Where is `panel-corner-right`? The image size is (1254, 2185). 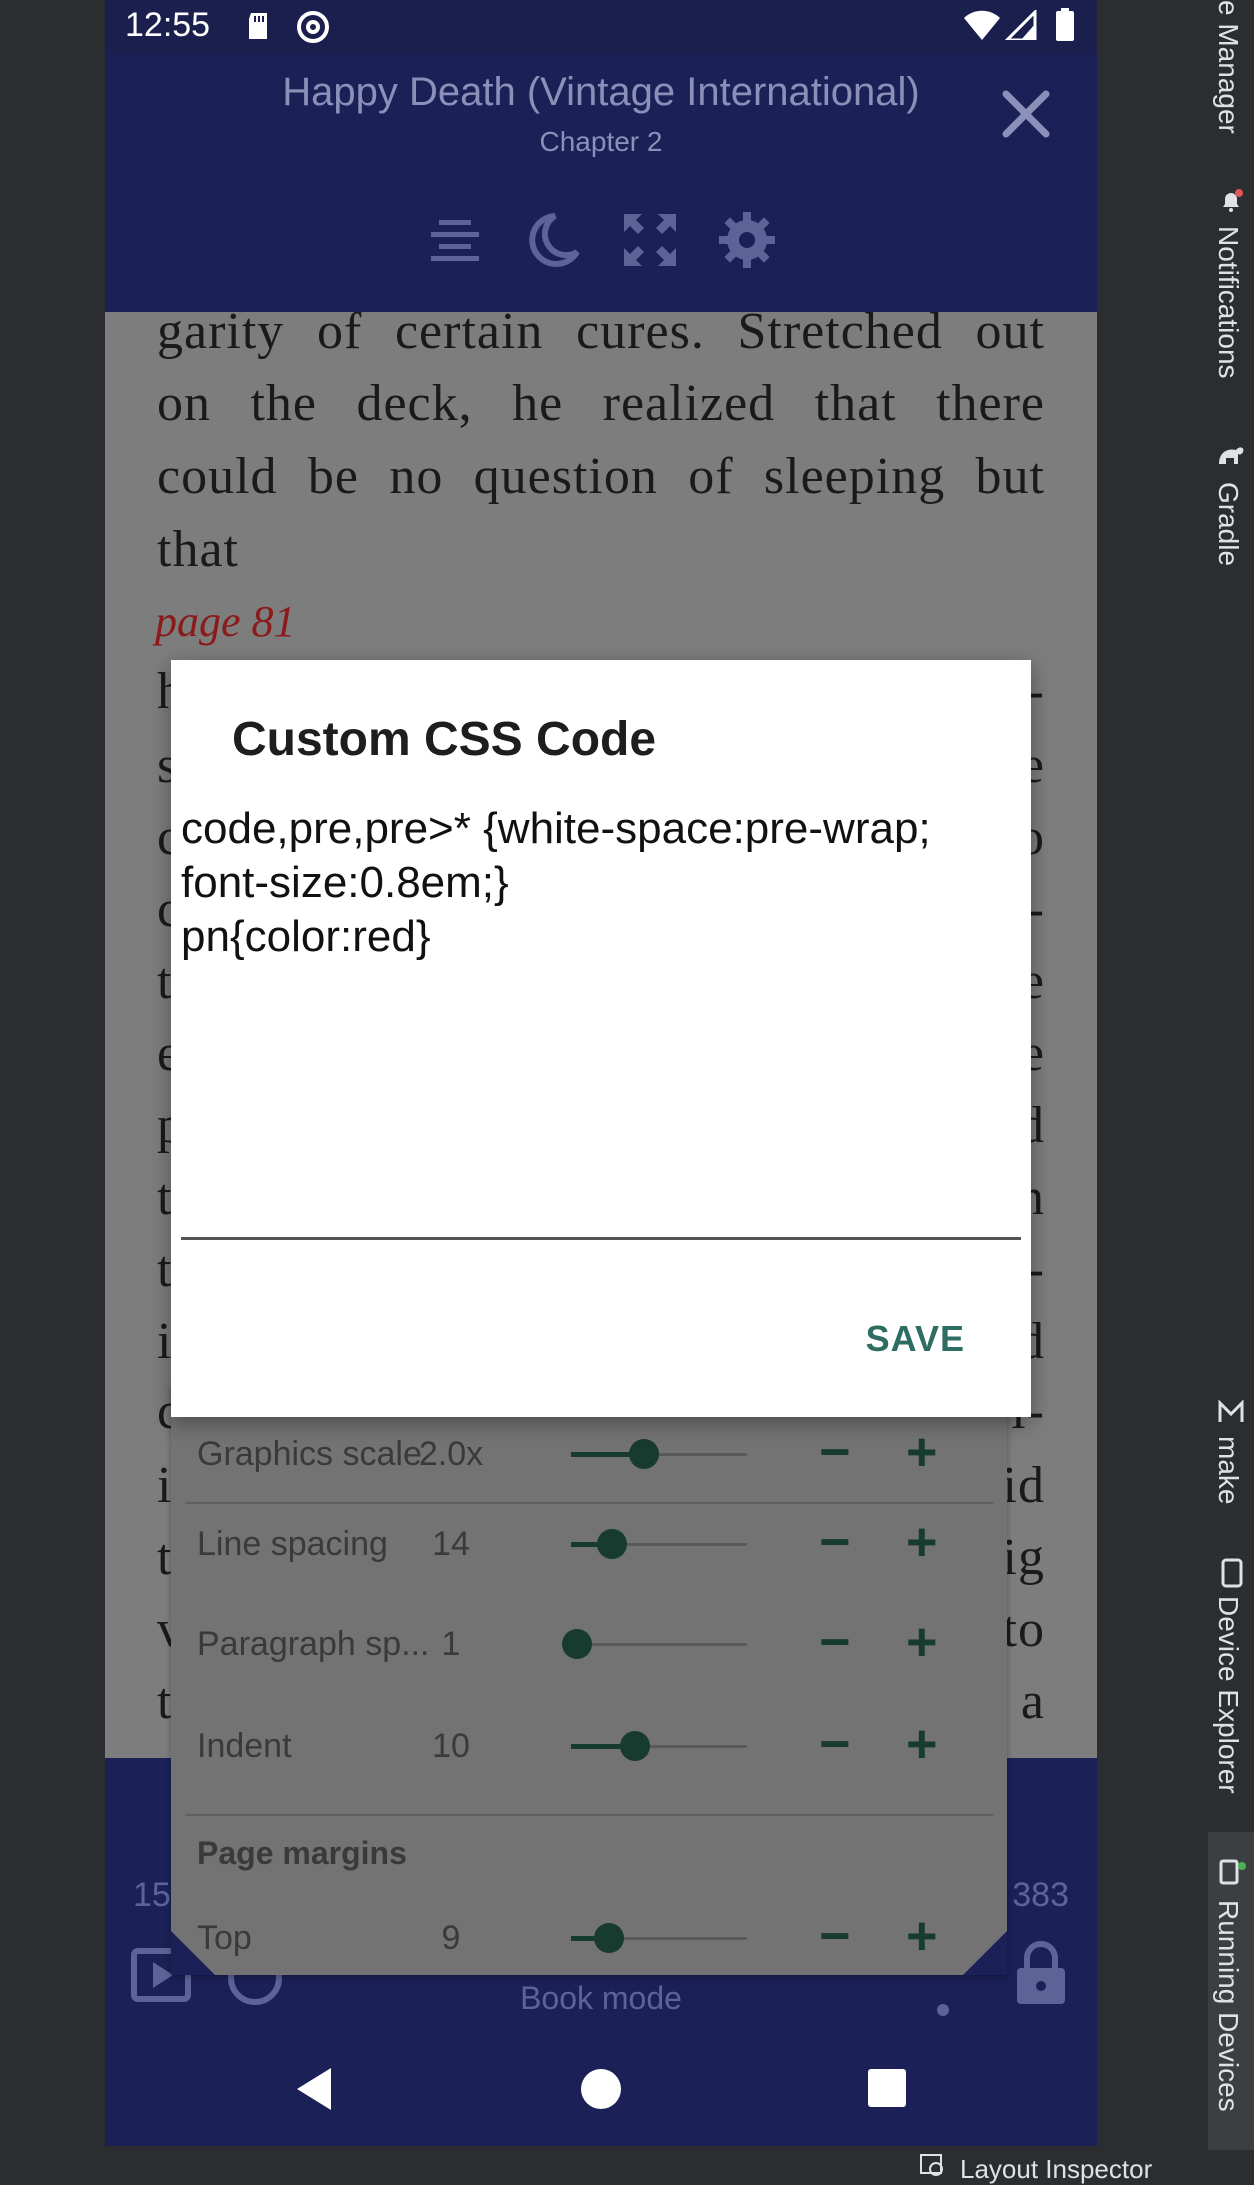
panel-corner-right is located at coordinates (985, 1953).